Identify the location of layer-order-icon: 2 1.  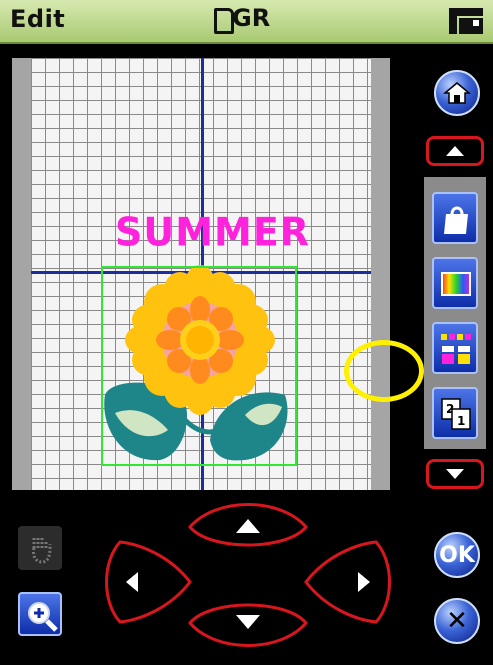
(456, 414).